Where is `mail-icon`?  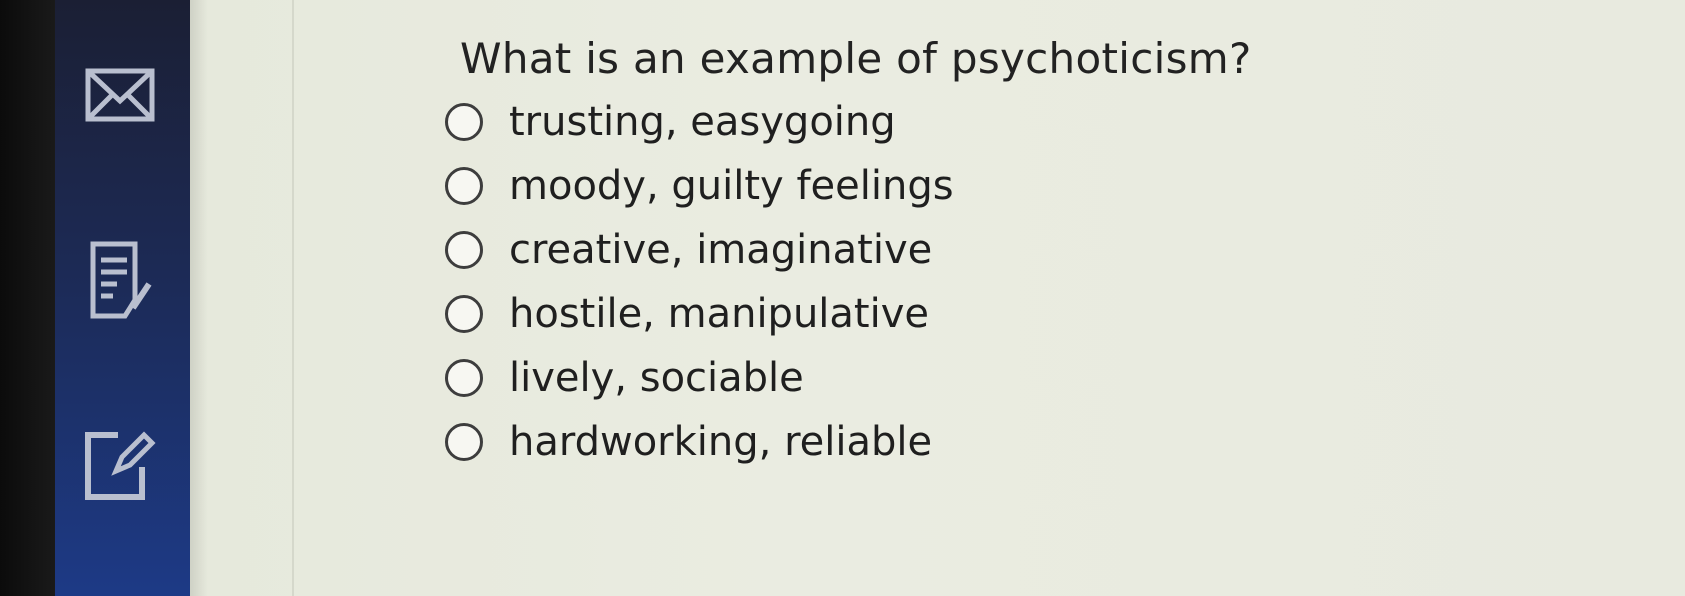
mail-icon is located at coordinates (120, 95).